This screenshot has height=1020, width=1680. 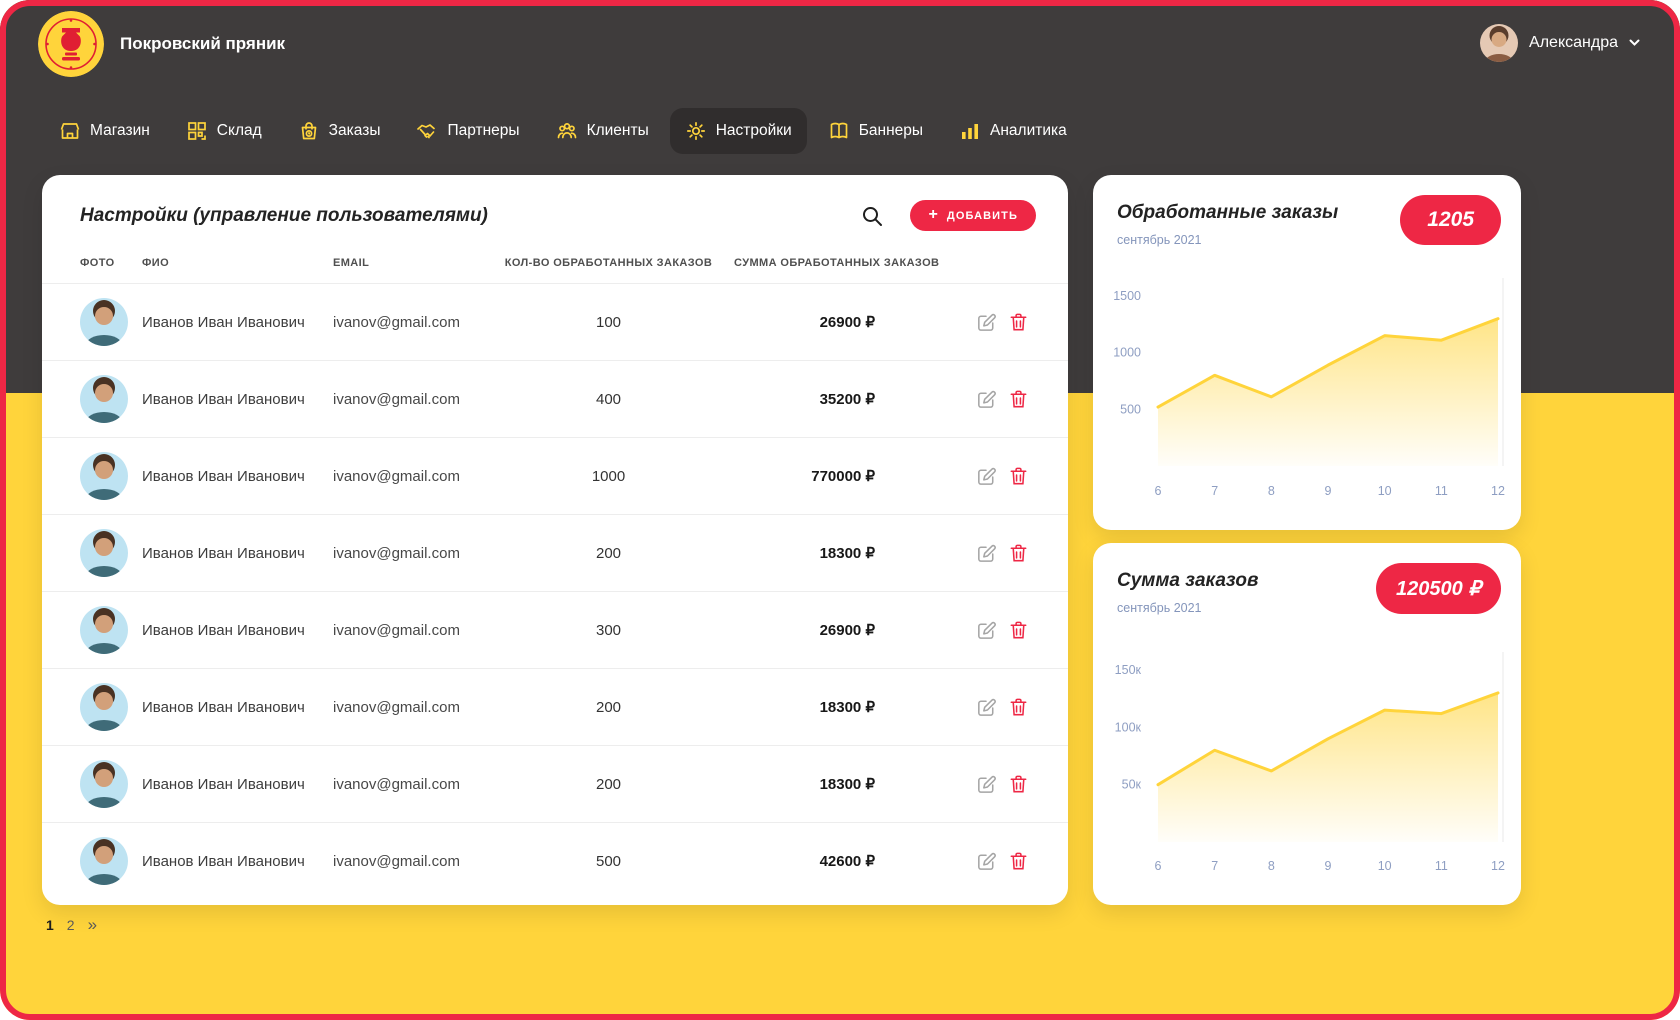 I want to click on orders-sum-badge: 120500 ₽, so click(x=1438, y=588).